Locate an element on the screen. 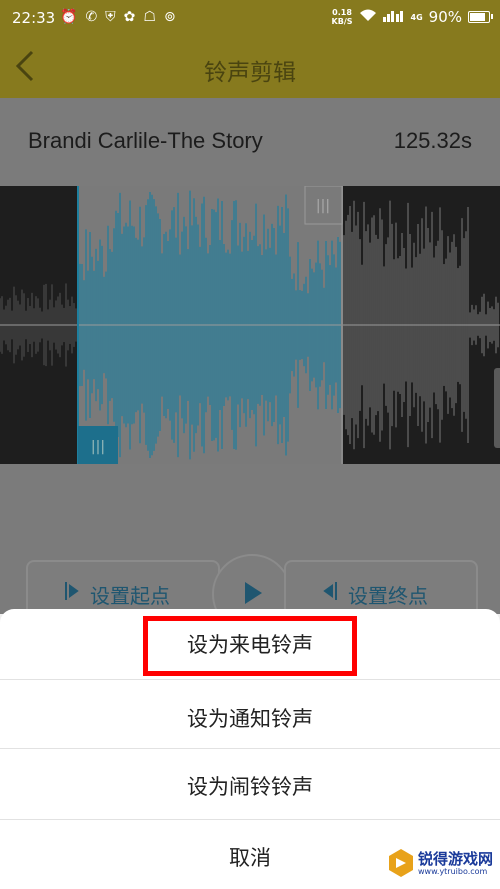 This screenshot has height=889, width=500. song-duration: 125.32s is located at coordinates (432, 140).